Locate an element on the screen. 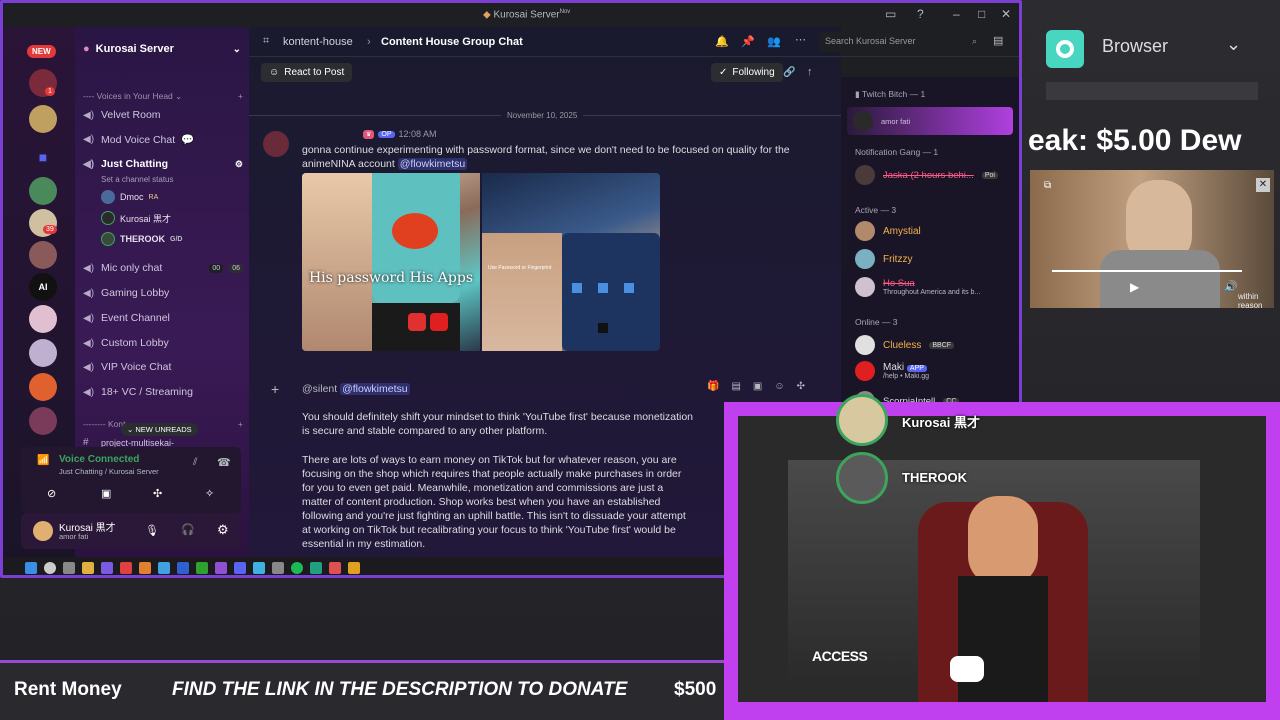 This screenshot has height=720, width=1280. maximize-button: □ is located at coordinates (981, 14).